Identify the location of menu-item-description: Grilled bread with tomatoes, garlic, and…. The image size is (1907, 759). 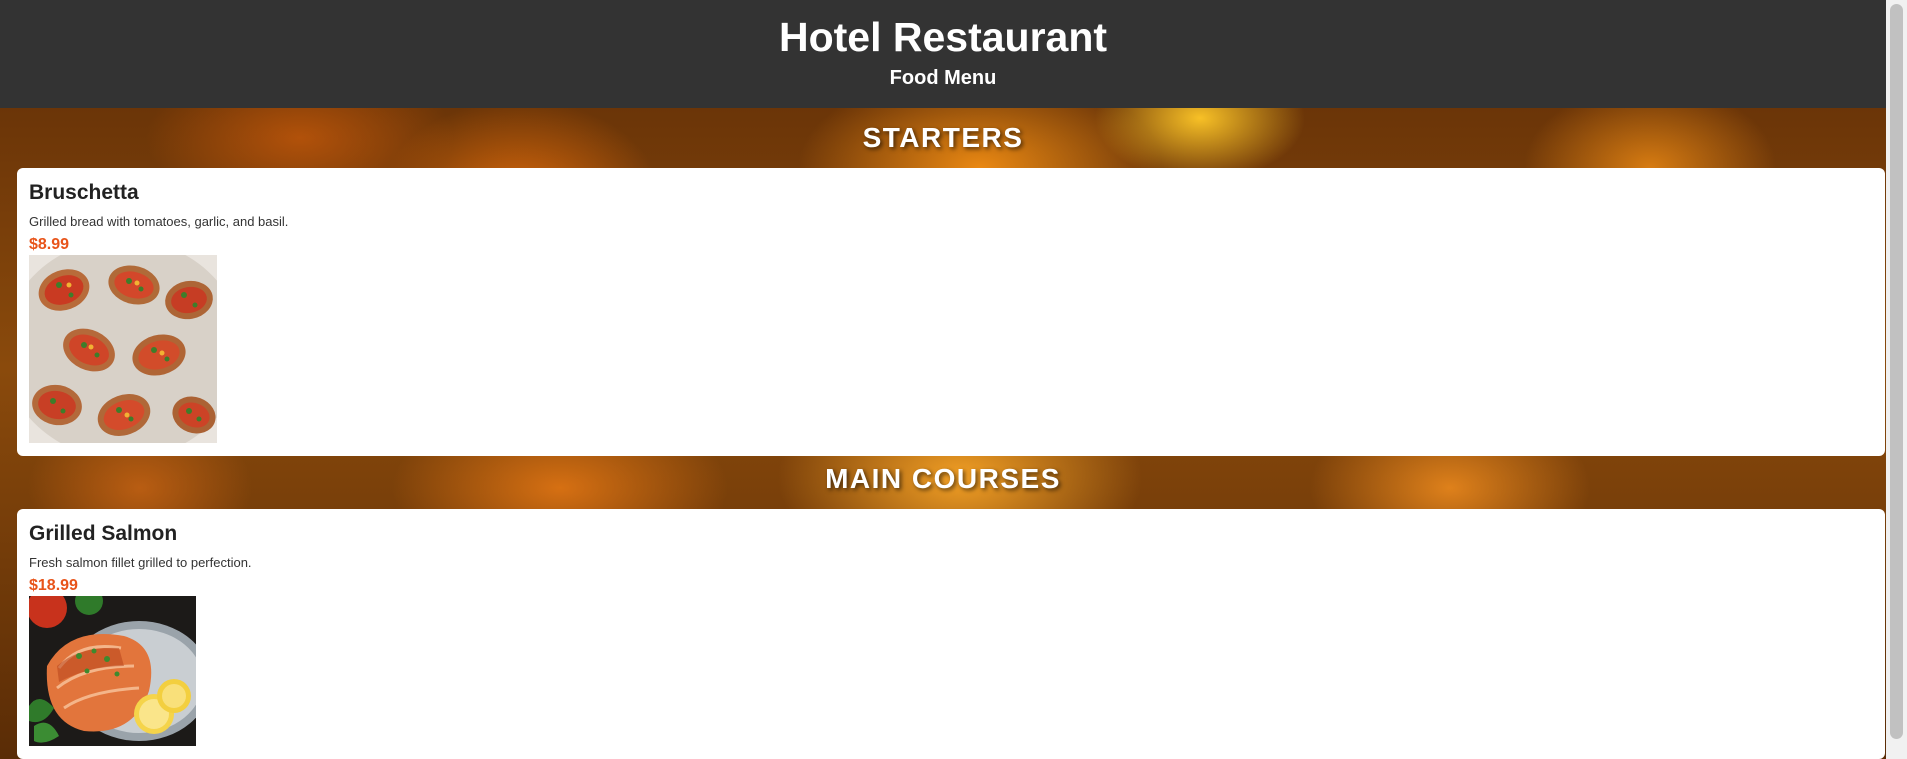
(159, 221).